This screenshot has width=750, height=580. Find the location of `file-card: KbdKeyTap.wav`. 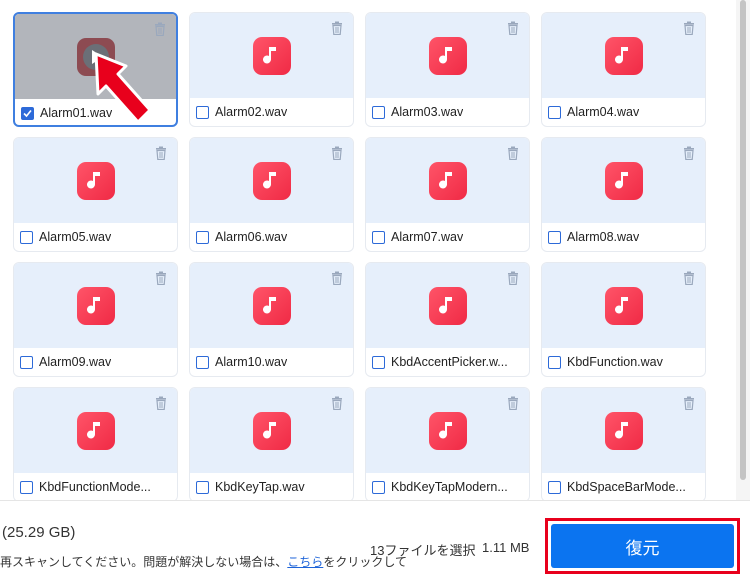

file-card: KbdKeyTap.wav is located at coordinates (271, 443).